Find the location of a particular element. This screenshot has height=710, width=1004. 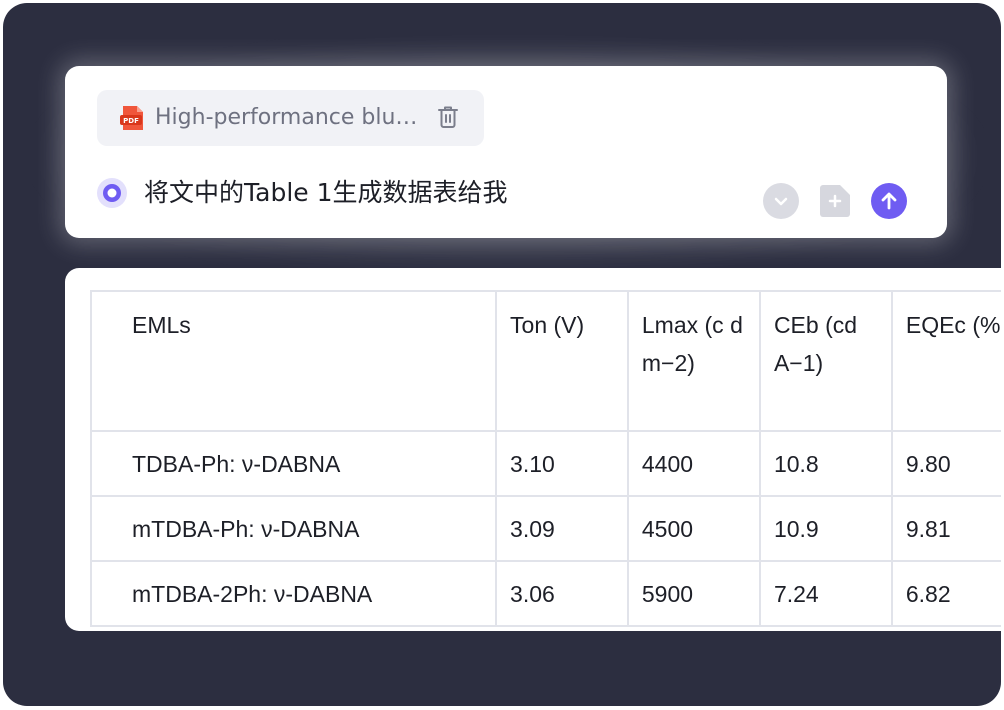

add-file-icon is located at coordinates (835, 201).